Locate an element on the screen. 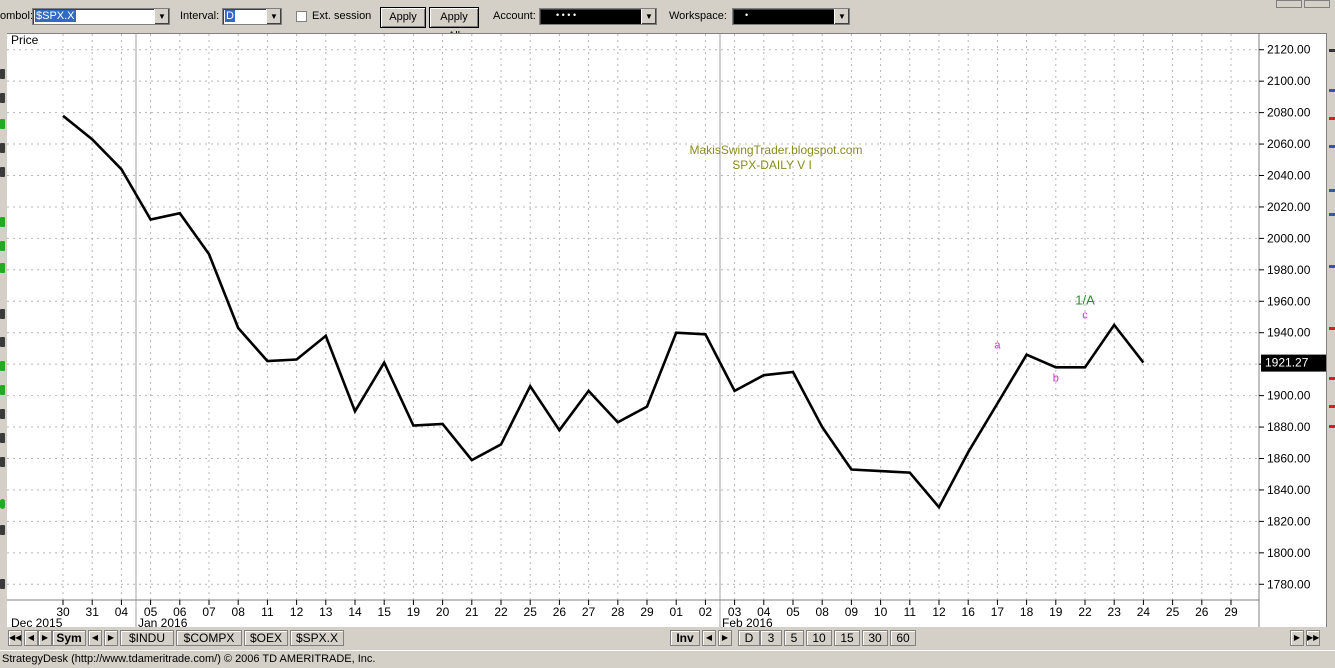 This screenshot has width=1335, height=668. apply-button: Apply is located at coordinates (403, 17).